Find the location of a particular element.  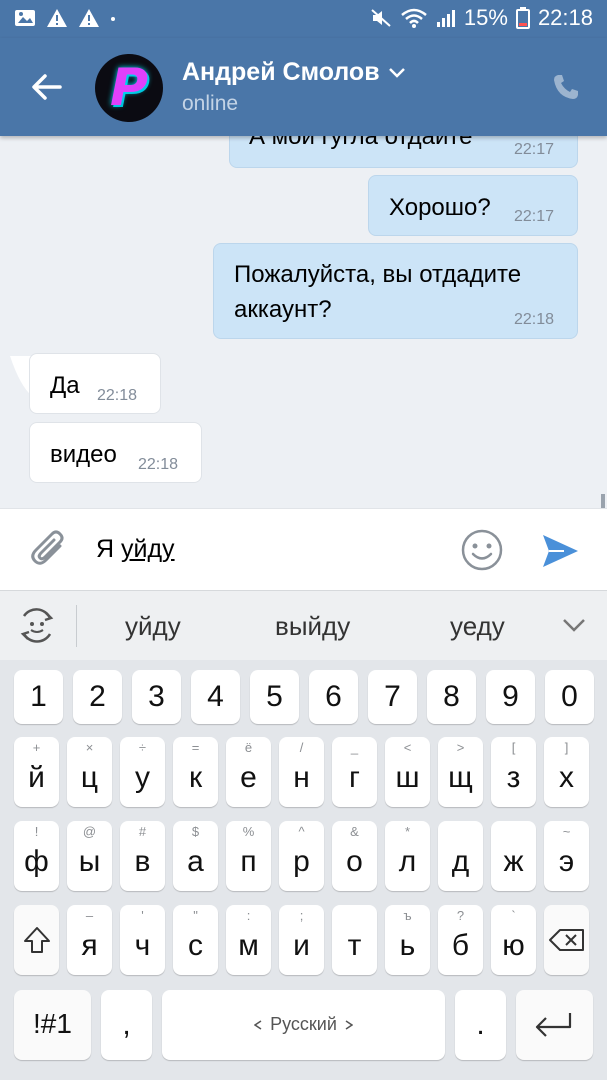

key-к: = к is located at coordinates (195, 772).